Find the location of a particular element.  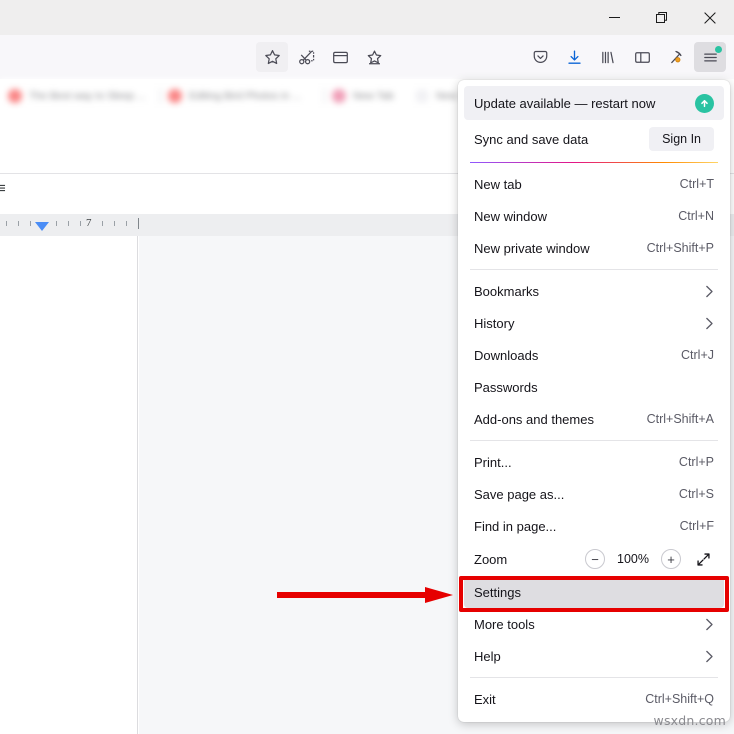

menu-item-save-page-as: Save page as... Ctrl+S is located at coordinates (594, 494).